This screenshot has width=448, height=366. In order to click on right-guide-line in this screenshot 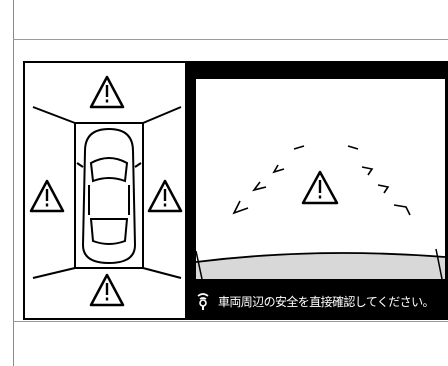, I will do `click(379, 180)`.